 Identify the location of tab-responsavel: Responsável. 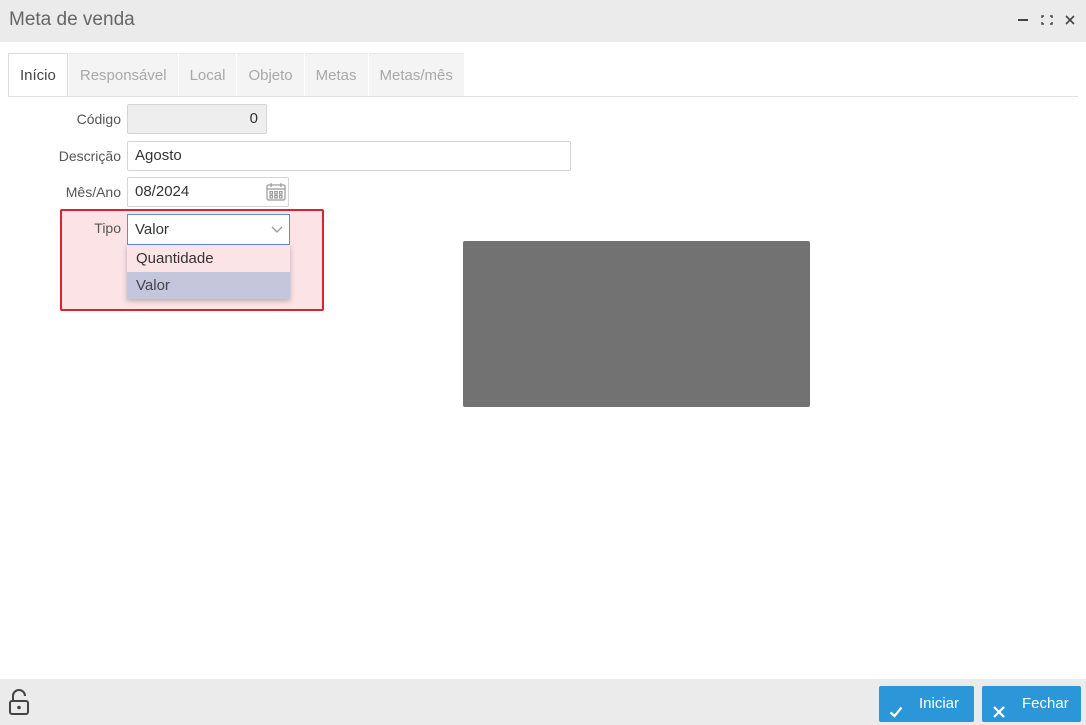
(123, 75).